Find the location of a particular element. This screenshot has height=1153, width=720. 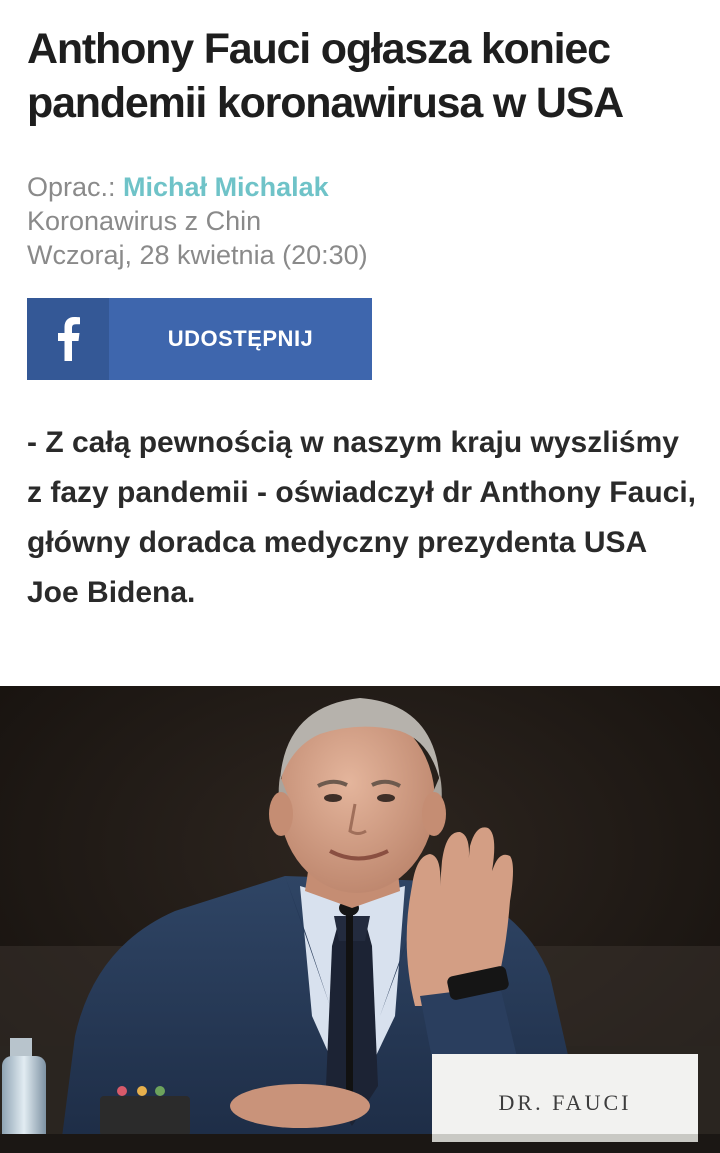

byline: Oprac.: Michał Michalak is located at coordinates (327, 187).